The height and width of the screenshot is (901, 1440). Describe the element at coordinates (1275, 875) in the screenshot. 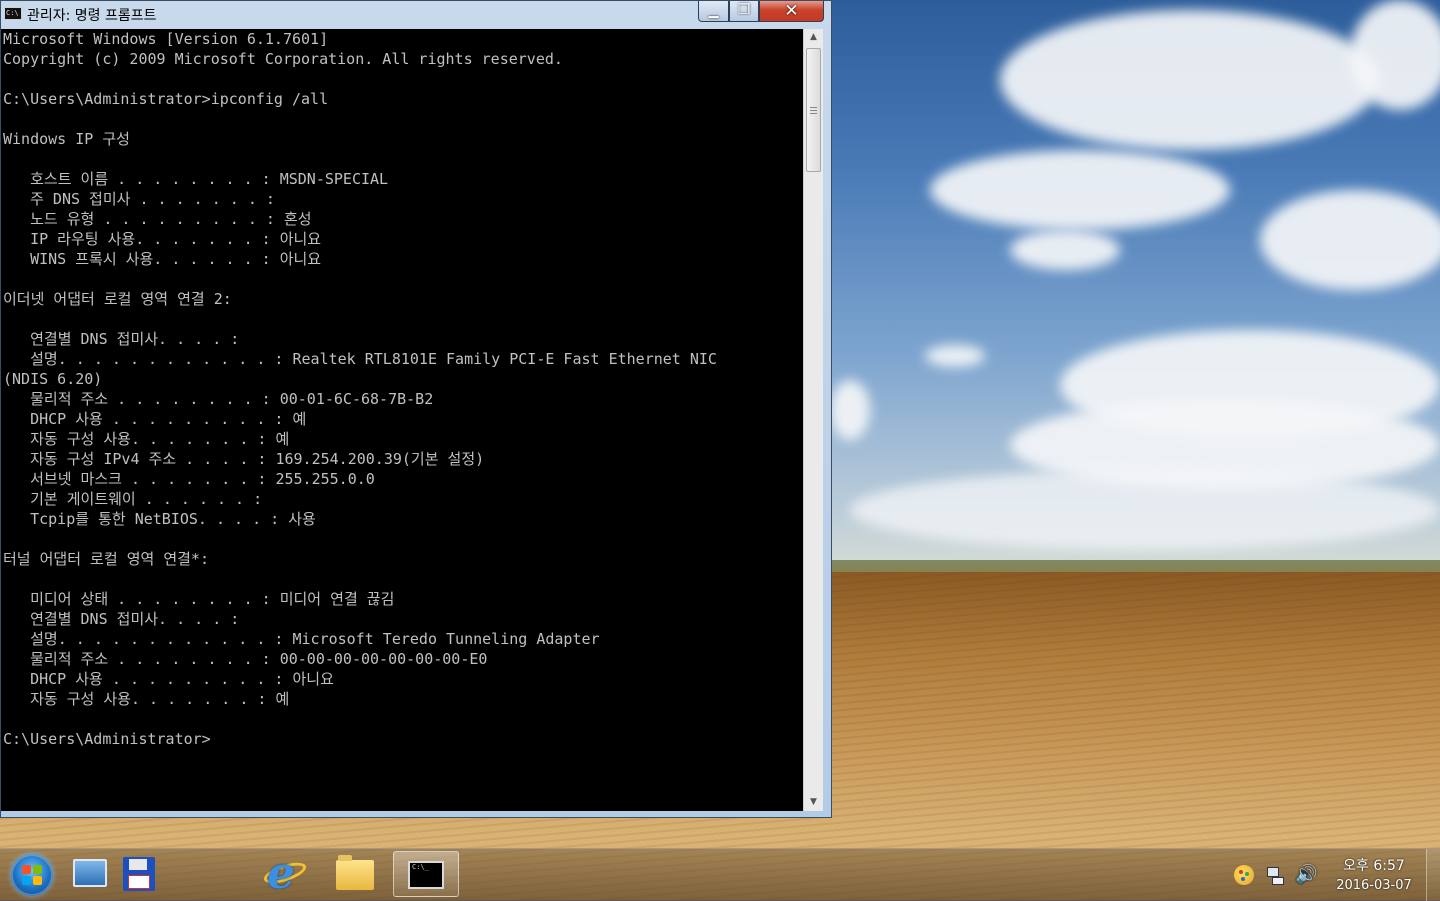

I see `network-tray-icon` at that location.